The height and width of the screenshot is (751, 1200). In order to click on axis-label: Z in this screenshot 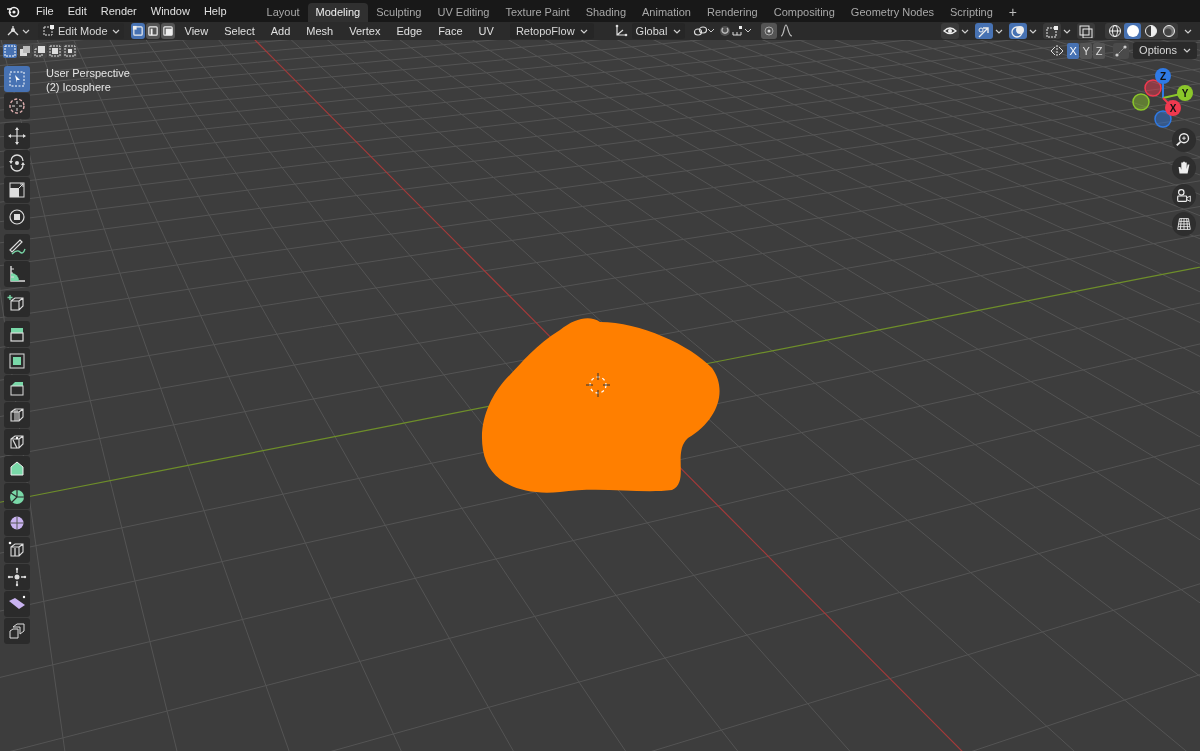, I will do `click(1163, 76)`.